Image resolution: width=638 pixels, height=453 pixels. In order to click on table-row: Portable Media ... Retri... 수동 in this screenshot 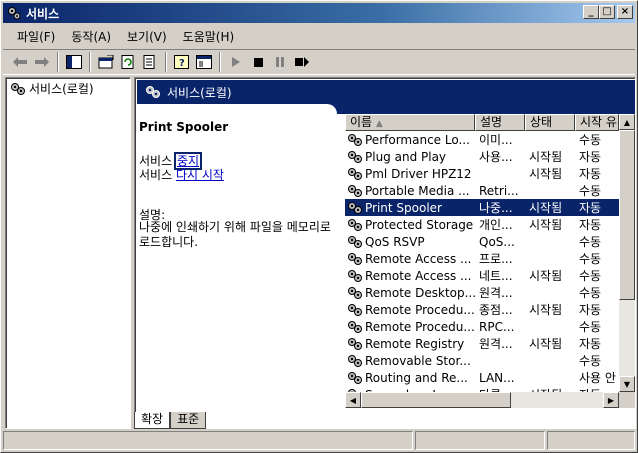, I will do `click(482, 190)`.